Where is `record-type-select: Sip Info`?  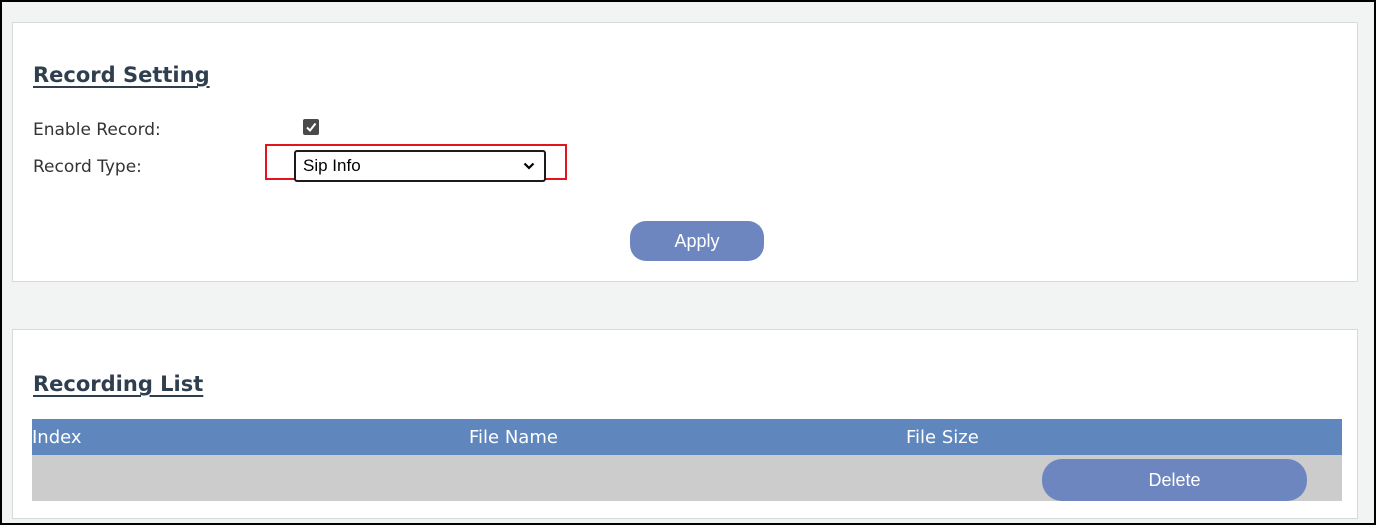 record-type-select: Sip Info is located at coordinates (420, 166).